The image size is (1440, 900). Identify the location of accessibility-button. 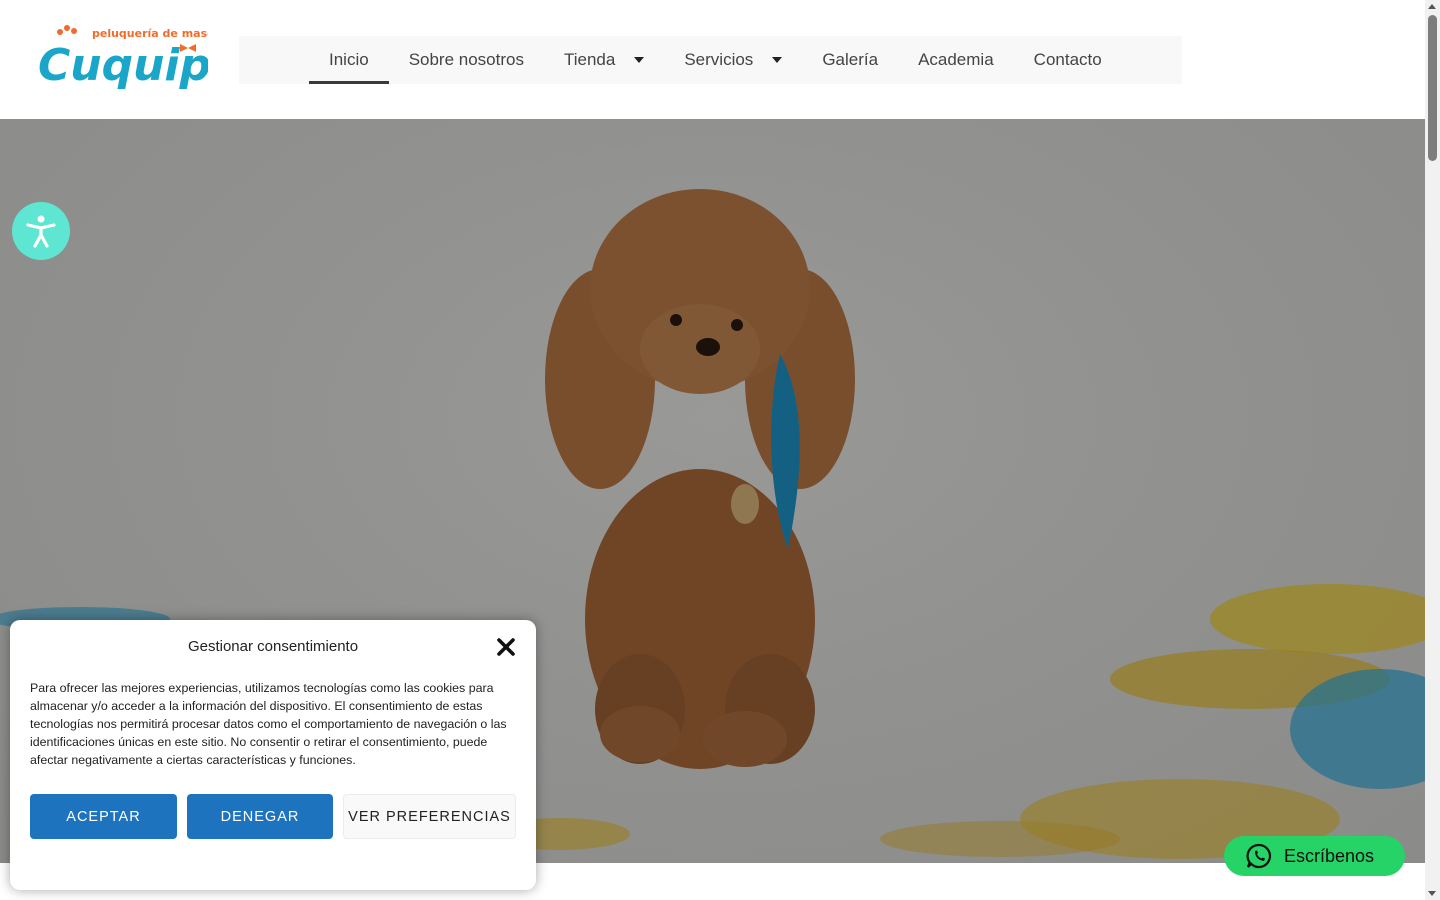
(41, 231).